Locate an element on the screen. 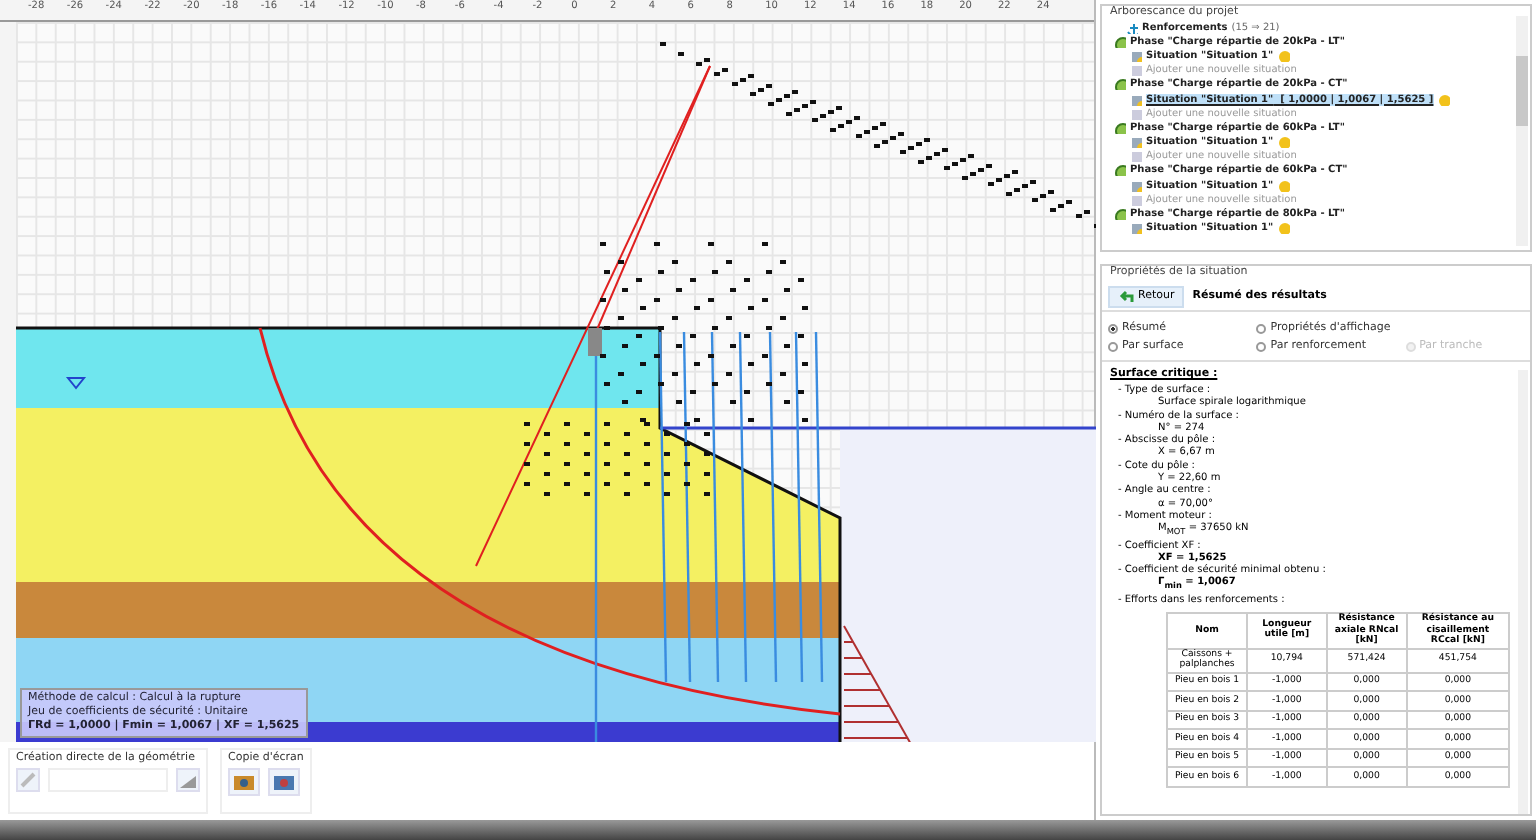 The image size is (1536, 840). pencil-icon is located at coordinates (28, 779).